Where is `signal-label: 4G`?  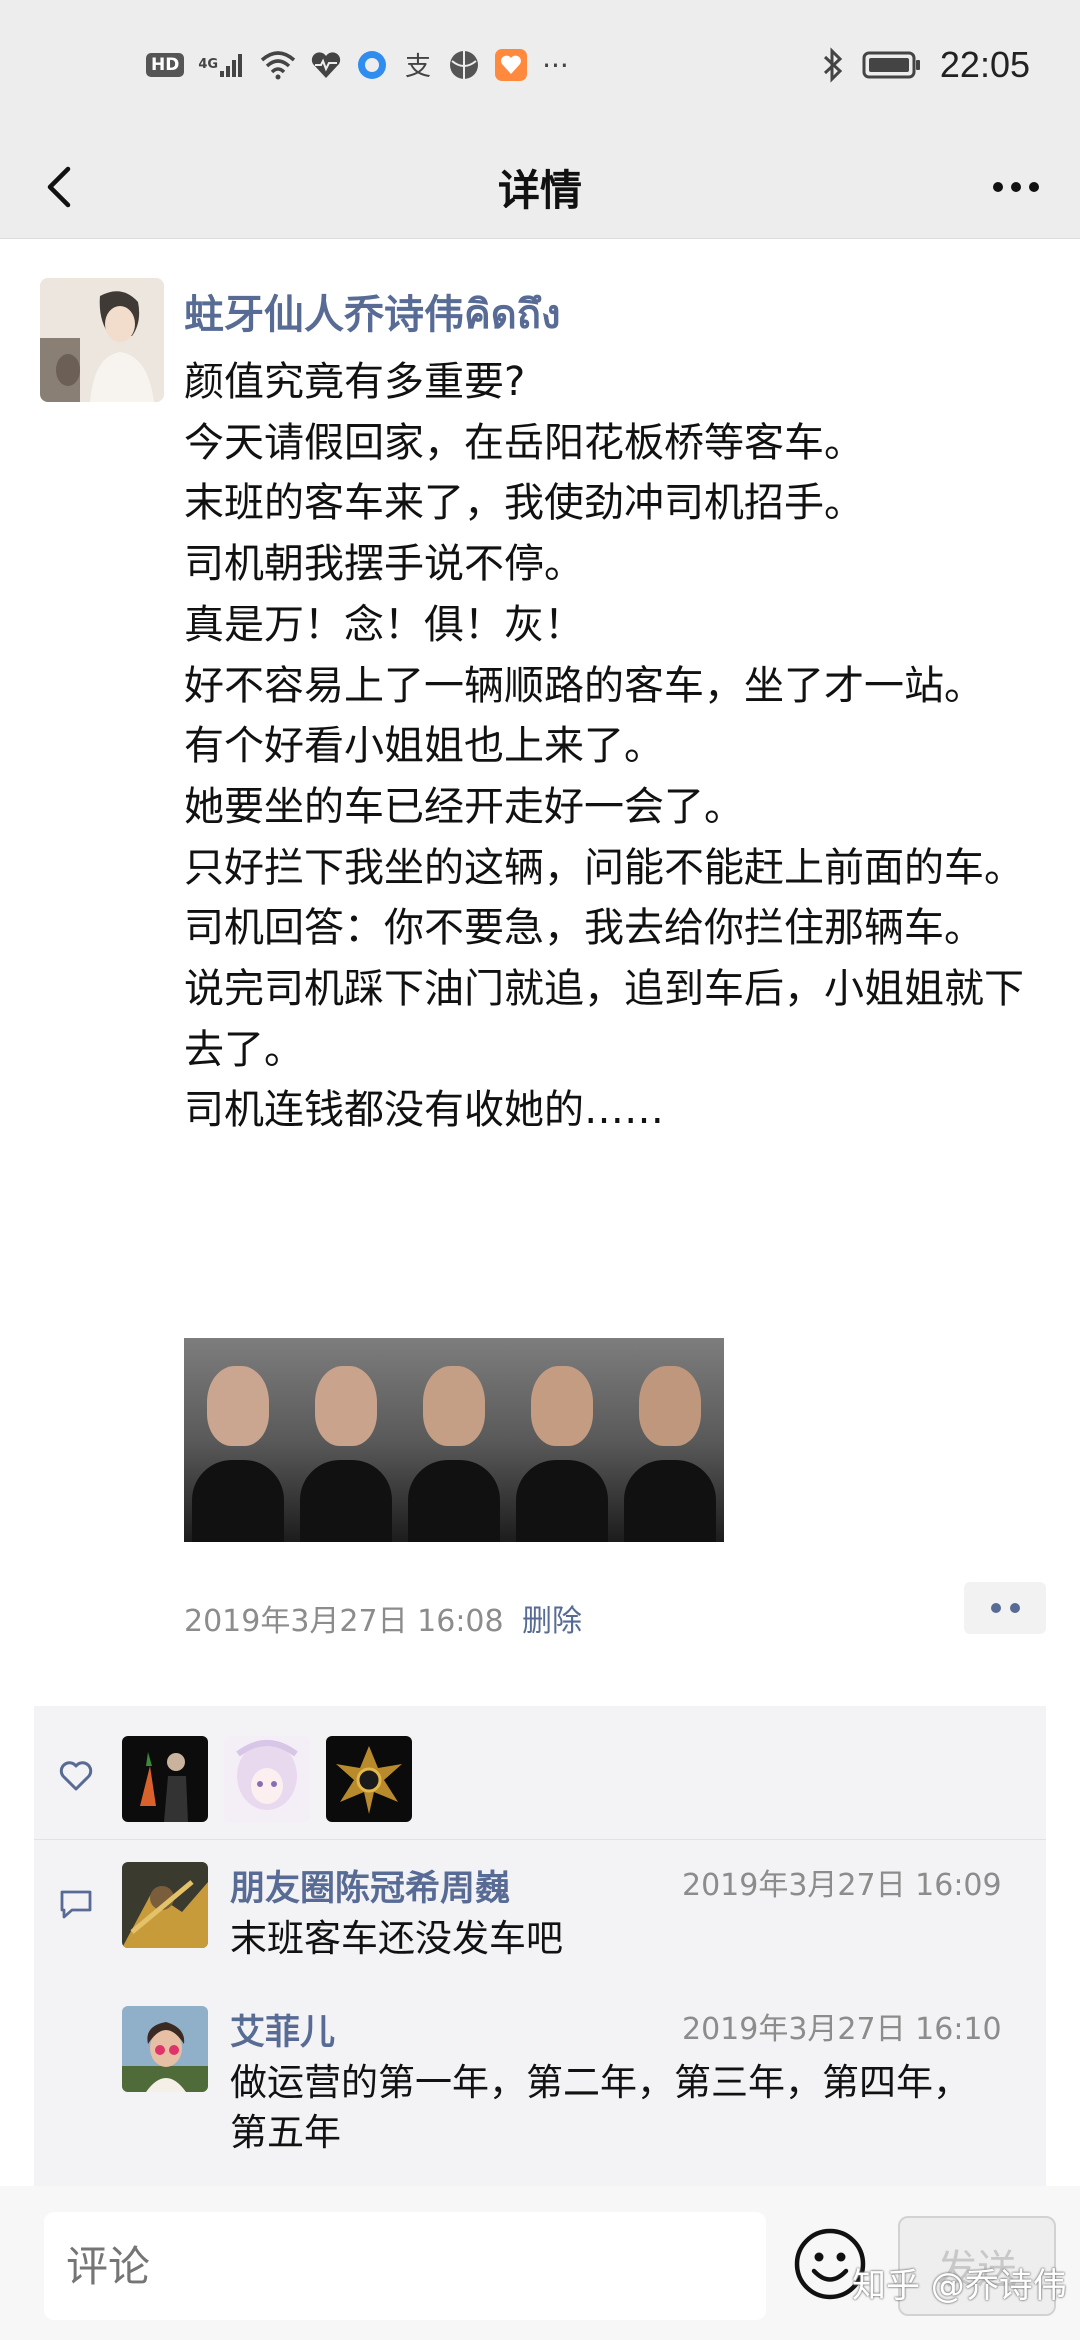 signal-label: 4G is located at coordinates (208, 64).